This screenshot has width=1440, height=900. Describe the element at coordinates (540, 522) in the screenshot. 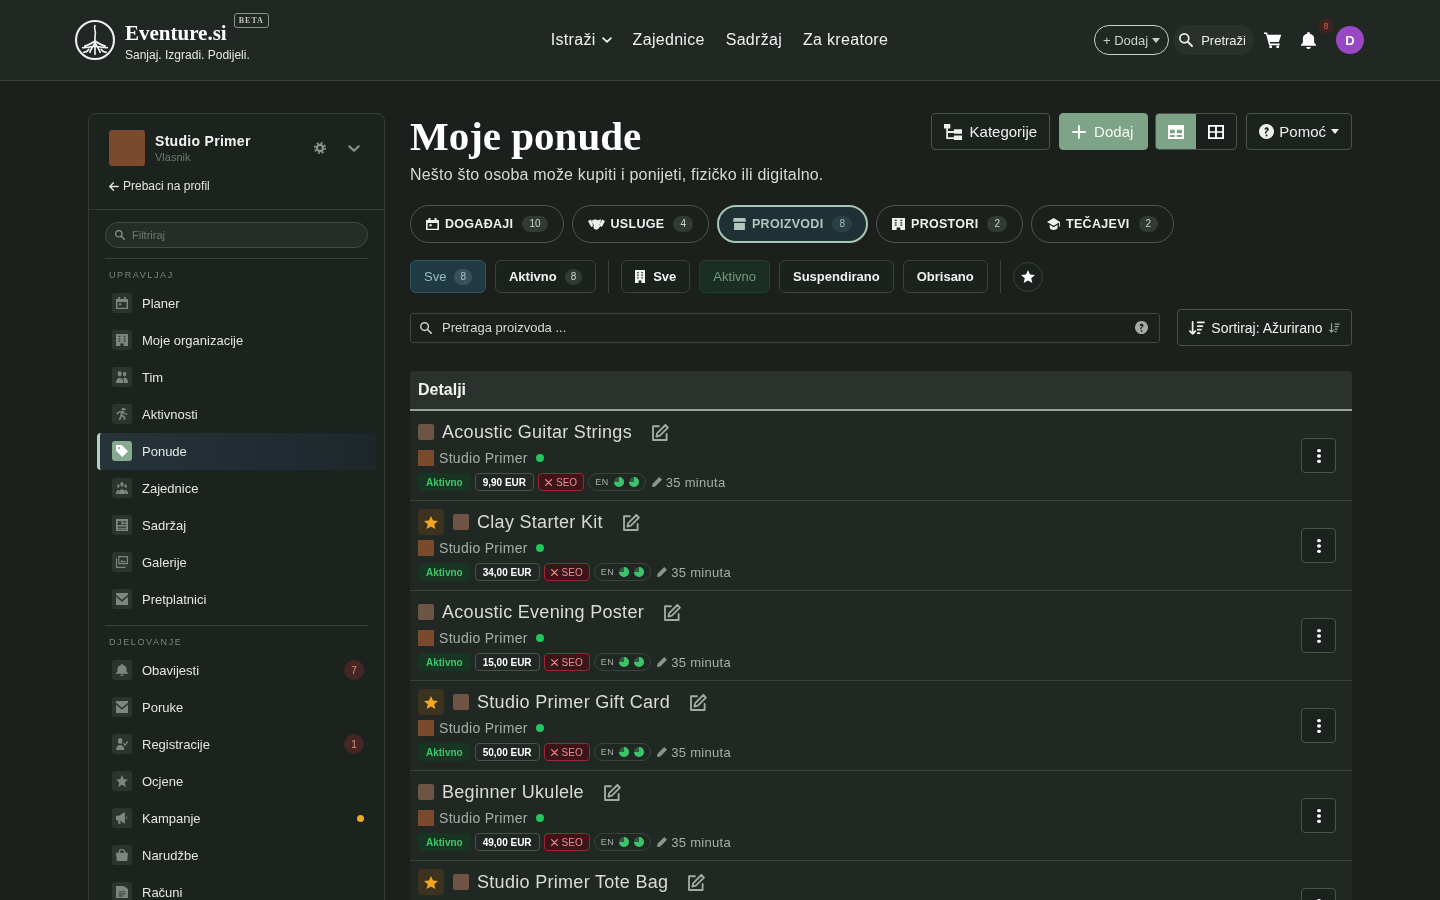

I see `offer-title: Clay Starter Kit` at that location.